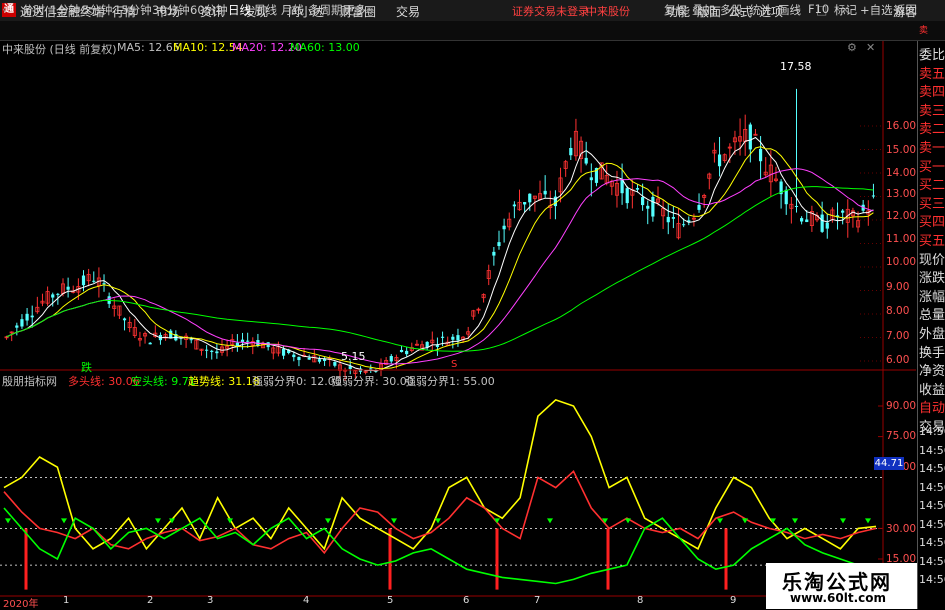  What do you see at coordinates (932, 388) in the screenshot?
I see `side-item: 收益` at bounding box center [932, 388].